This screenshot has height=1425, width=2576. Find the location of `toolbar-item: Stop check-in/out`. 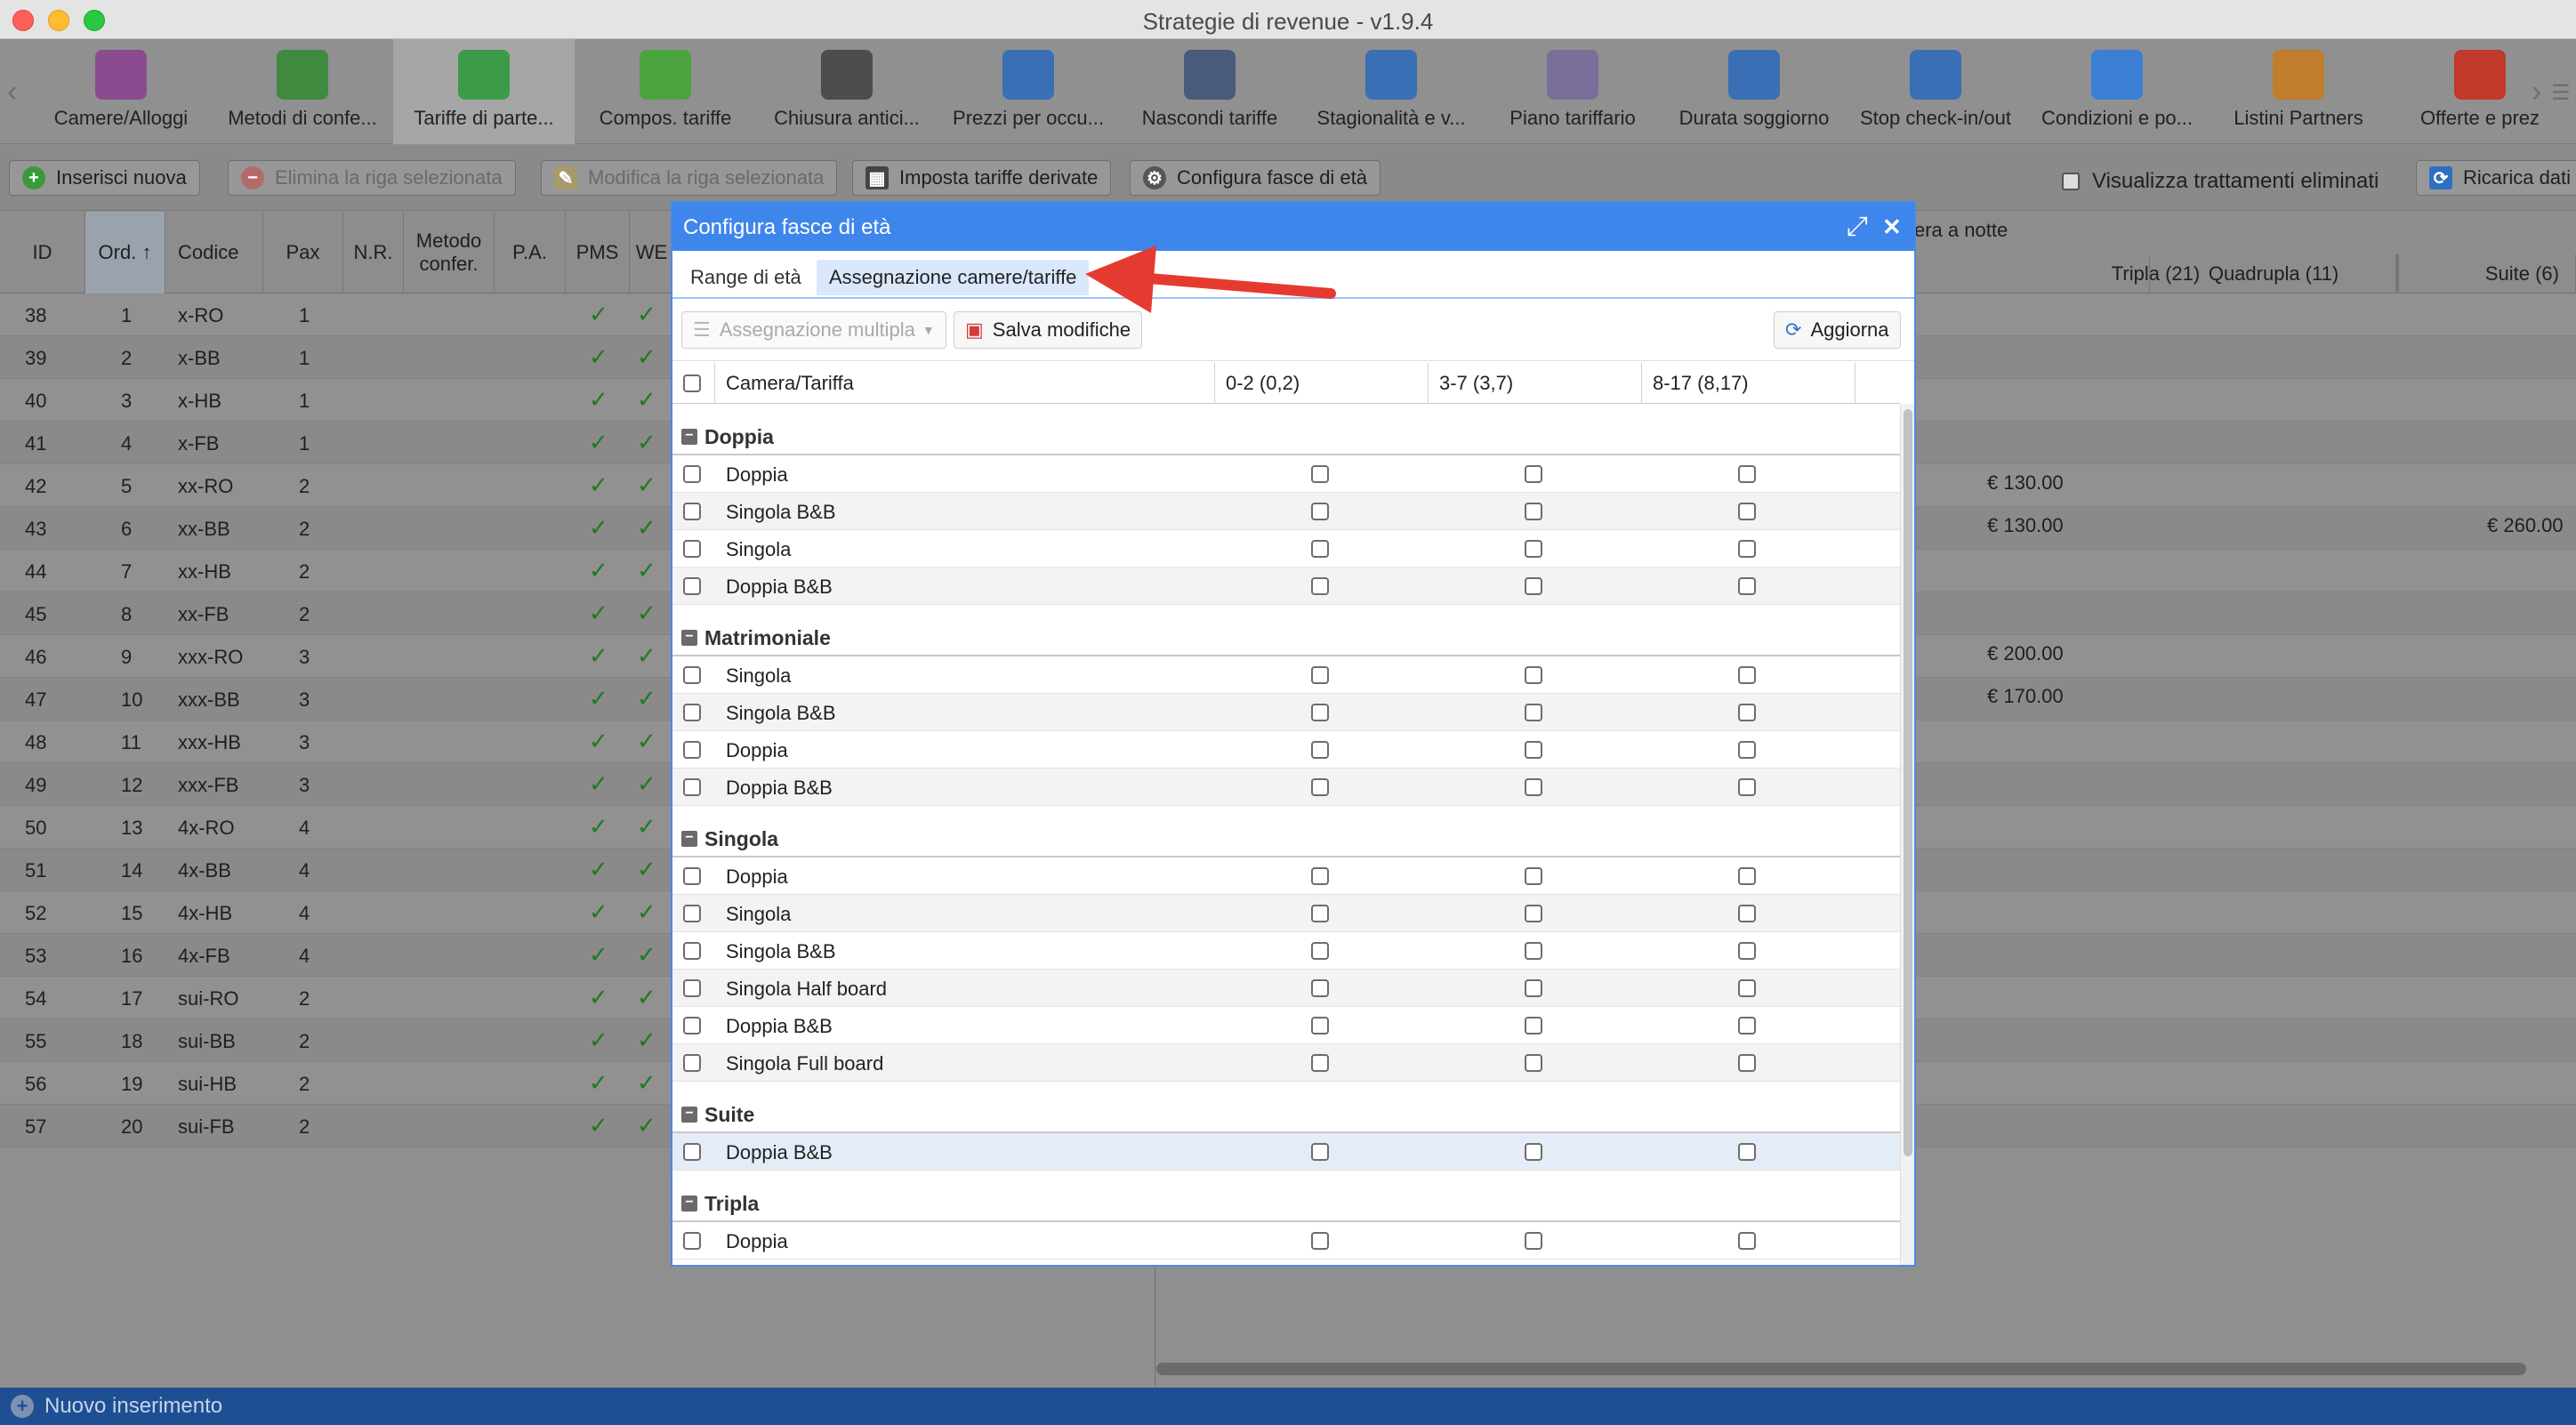

toolbar-item: Stop check-in/out is located at coordinates (1935, 91).